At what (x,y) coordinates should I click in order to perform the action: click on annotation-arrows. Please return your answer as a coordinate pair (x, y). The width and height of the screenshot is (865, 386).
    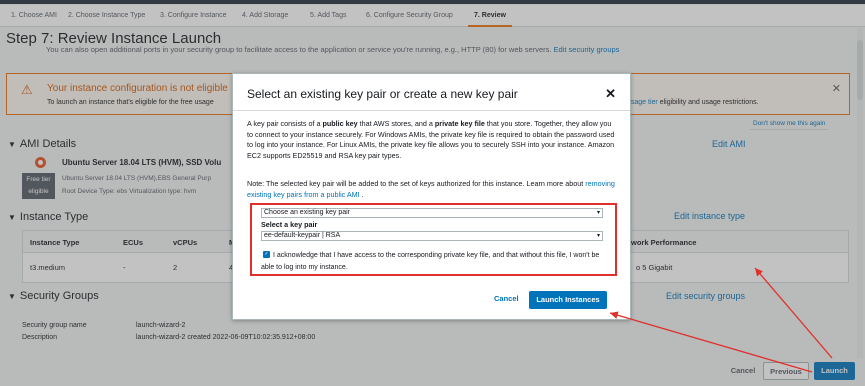
    Looking at the image, I should click on (721, 320).